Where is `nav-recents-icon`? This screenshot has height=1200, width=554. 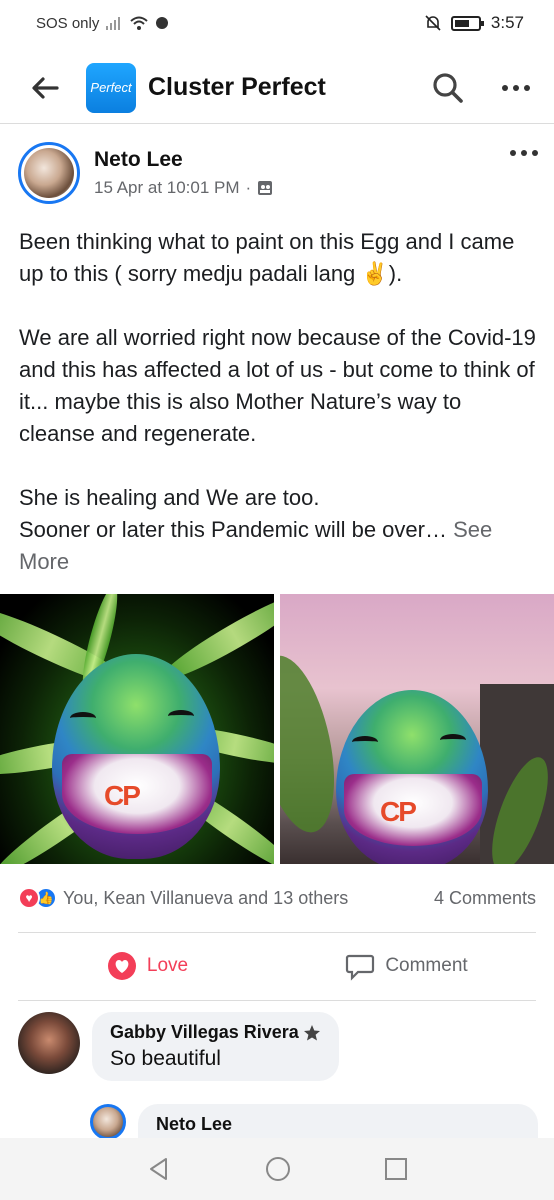 nav-recents-icon is located at coordinates (396, 1169).